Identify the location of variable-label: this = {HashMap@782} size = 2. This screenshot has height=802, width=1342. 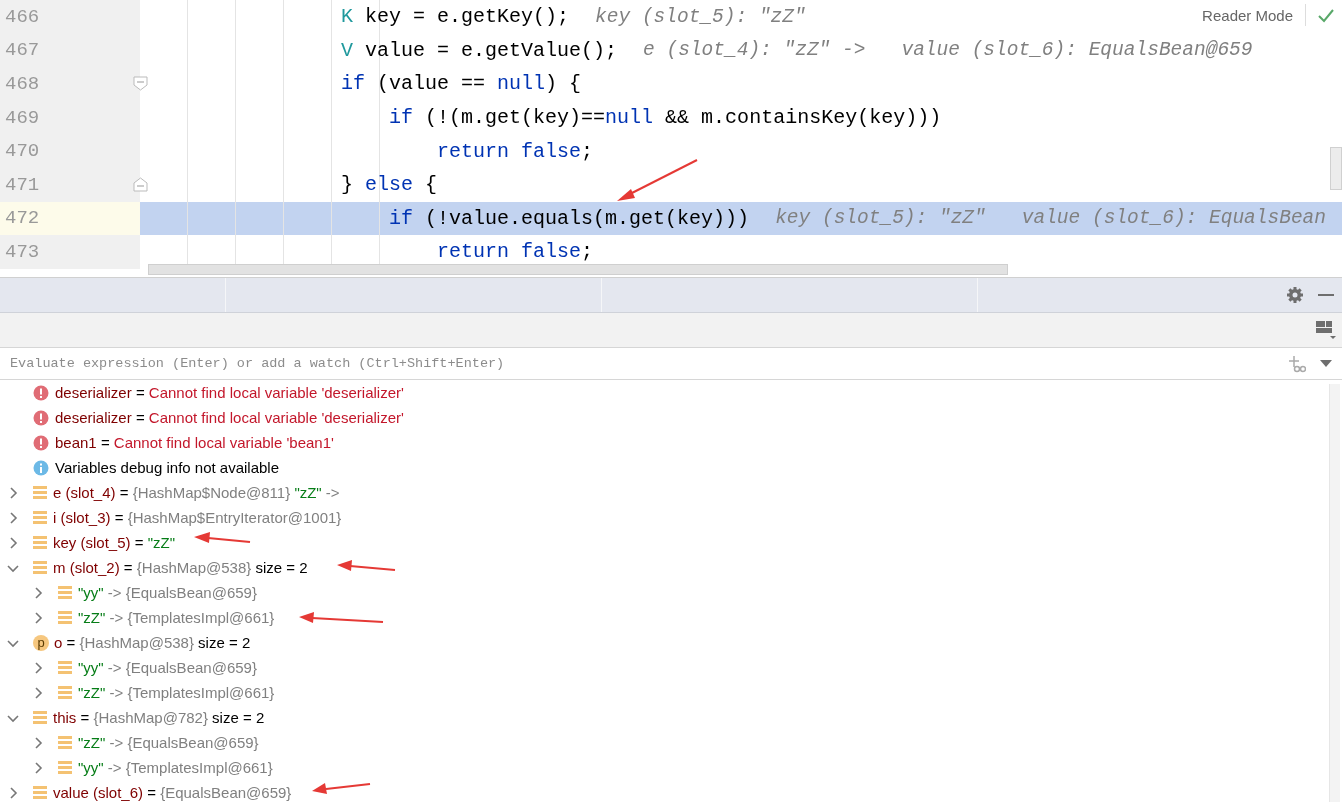
(159, 717).